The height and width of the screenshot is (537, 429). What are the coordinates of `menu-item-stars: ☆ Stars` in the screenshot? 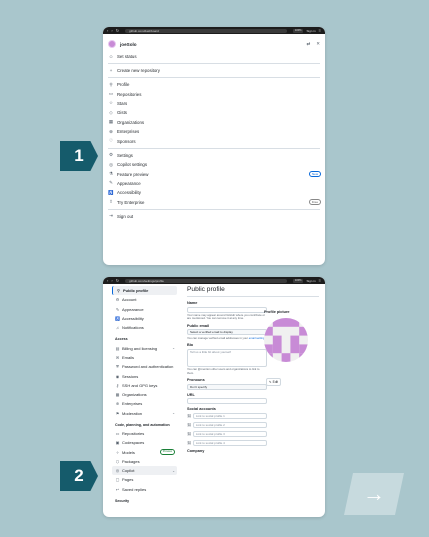 It's located at (214, 103).